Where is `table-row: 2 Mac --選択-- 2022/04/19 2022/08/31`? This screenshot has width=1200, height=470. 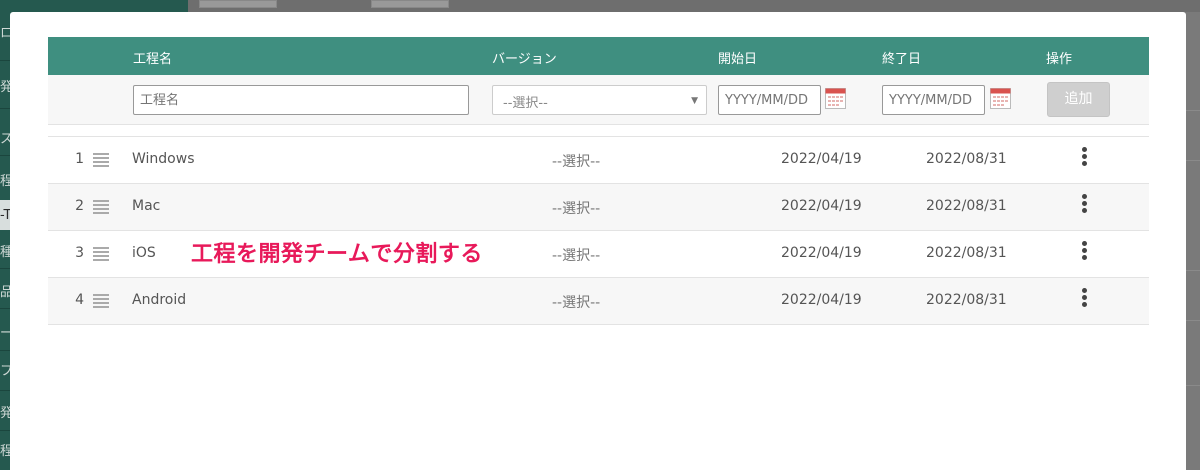
table-row: 2 Mac --選択-- 2022/04/19 2022/08/31 is located at coordinates (598, 207).